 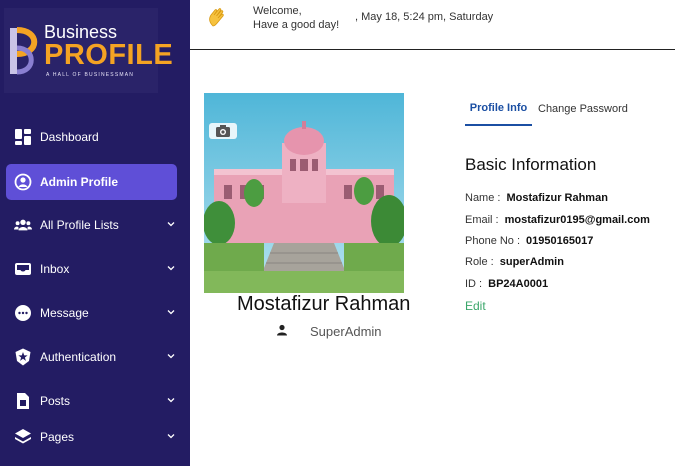 I want to click on layers-icon, so click(x=23, y=436).